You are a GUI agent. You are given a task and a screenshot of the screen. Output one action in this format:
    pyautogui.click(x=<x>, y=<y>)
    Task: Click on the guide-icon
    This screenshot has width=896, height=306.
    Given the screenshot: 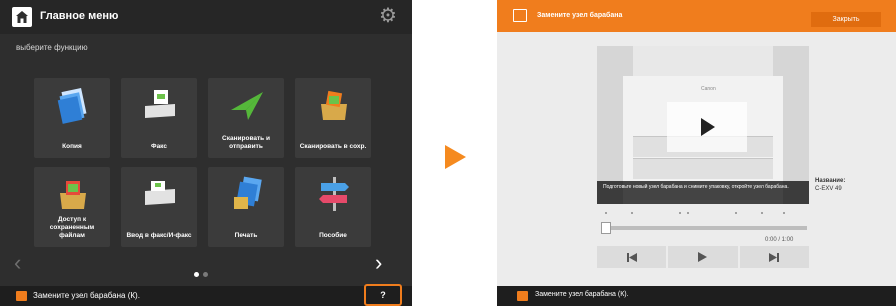 What is the action you would take?
    pyautogui.click(x=334, y=194)
    